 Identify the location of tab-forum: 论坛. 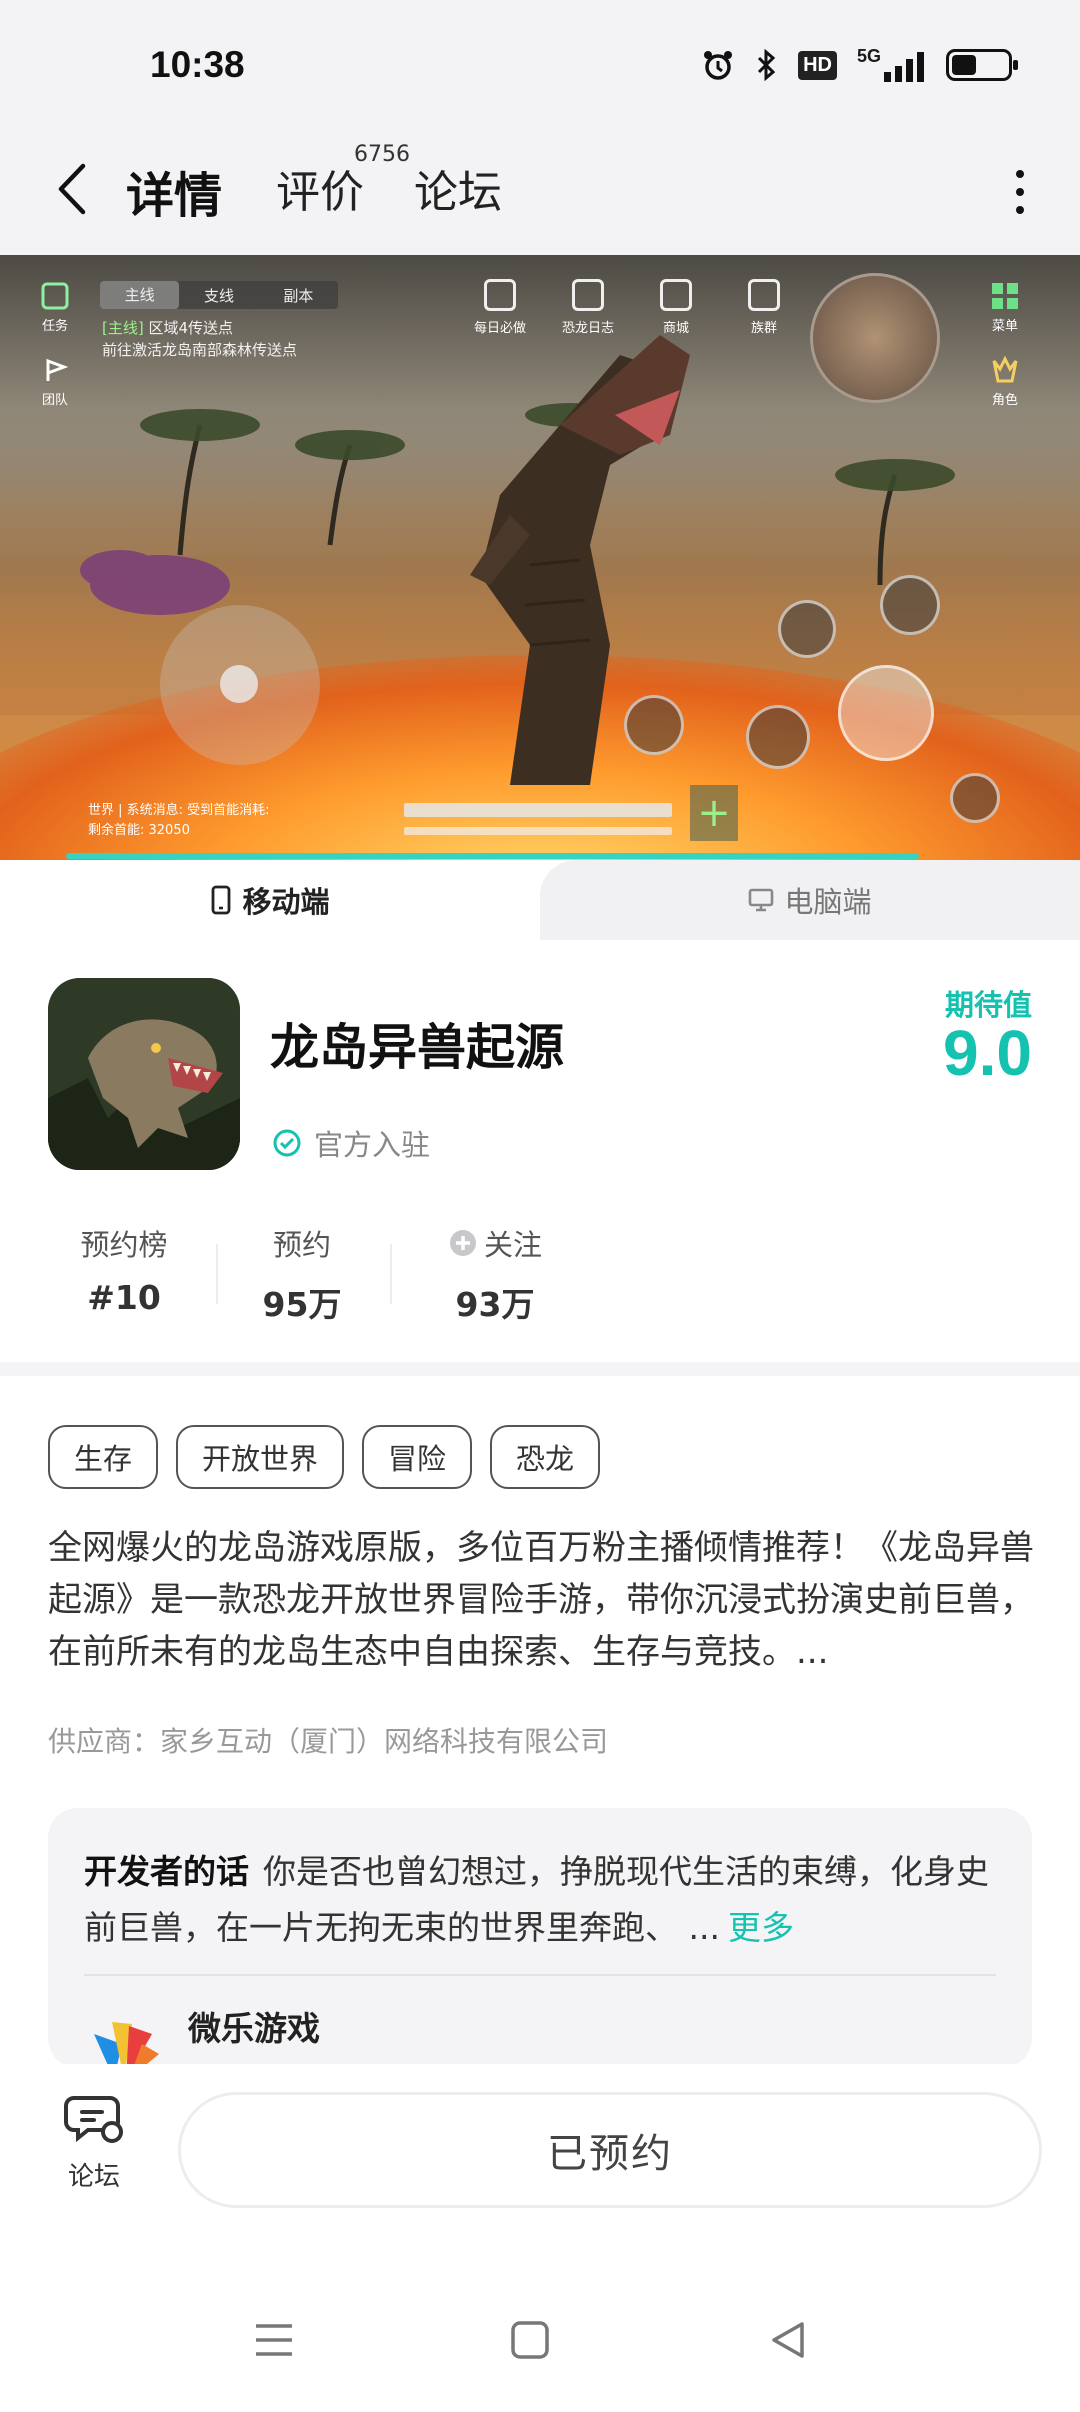
(458, 188).